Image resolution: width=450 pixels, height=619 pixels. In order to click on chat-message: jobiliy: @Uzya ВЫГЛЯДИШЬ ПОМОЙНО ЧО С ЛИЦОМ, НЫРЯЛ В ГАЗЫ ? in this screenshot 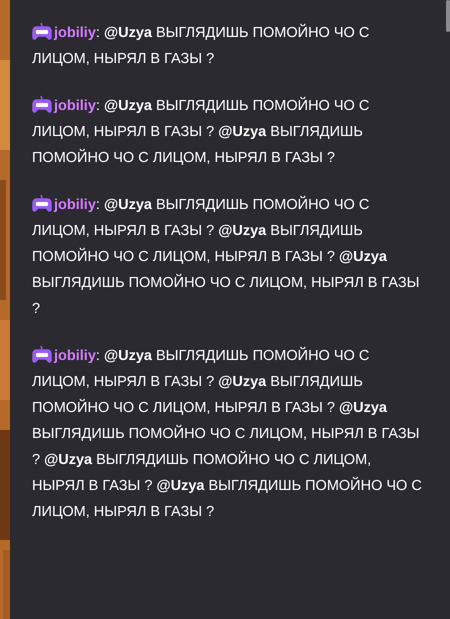, I will do `click(228, 46)`.